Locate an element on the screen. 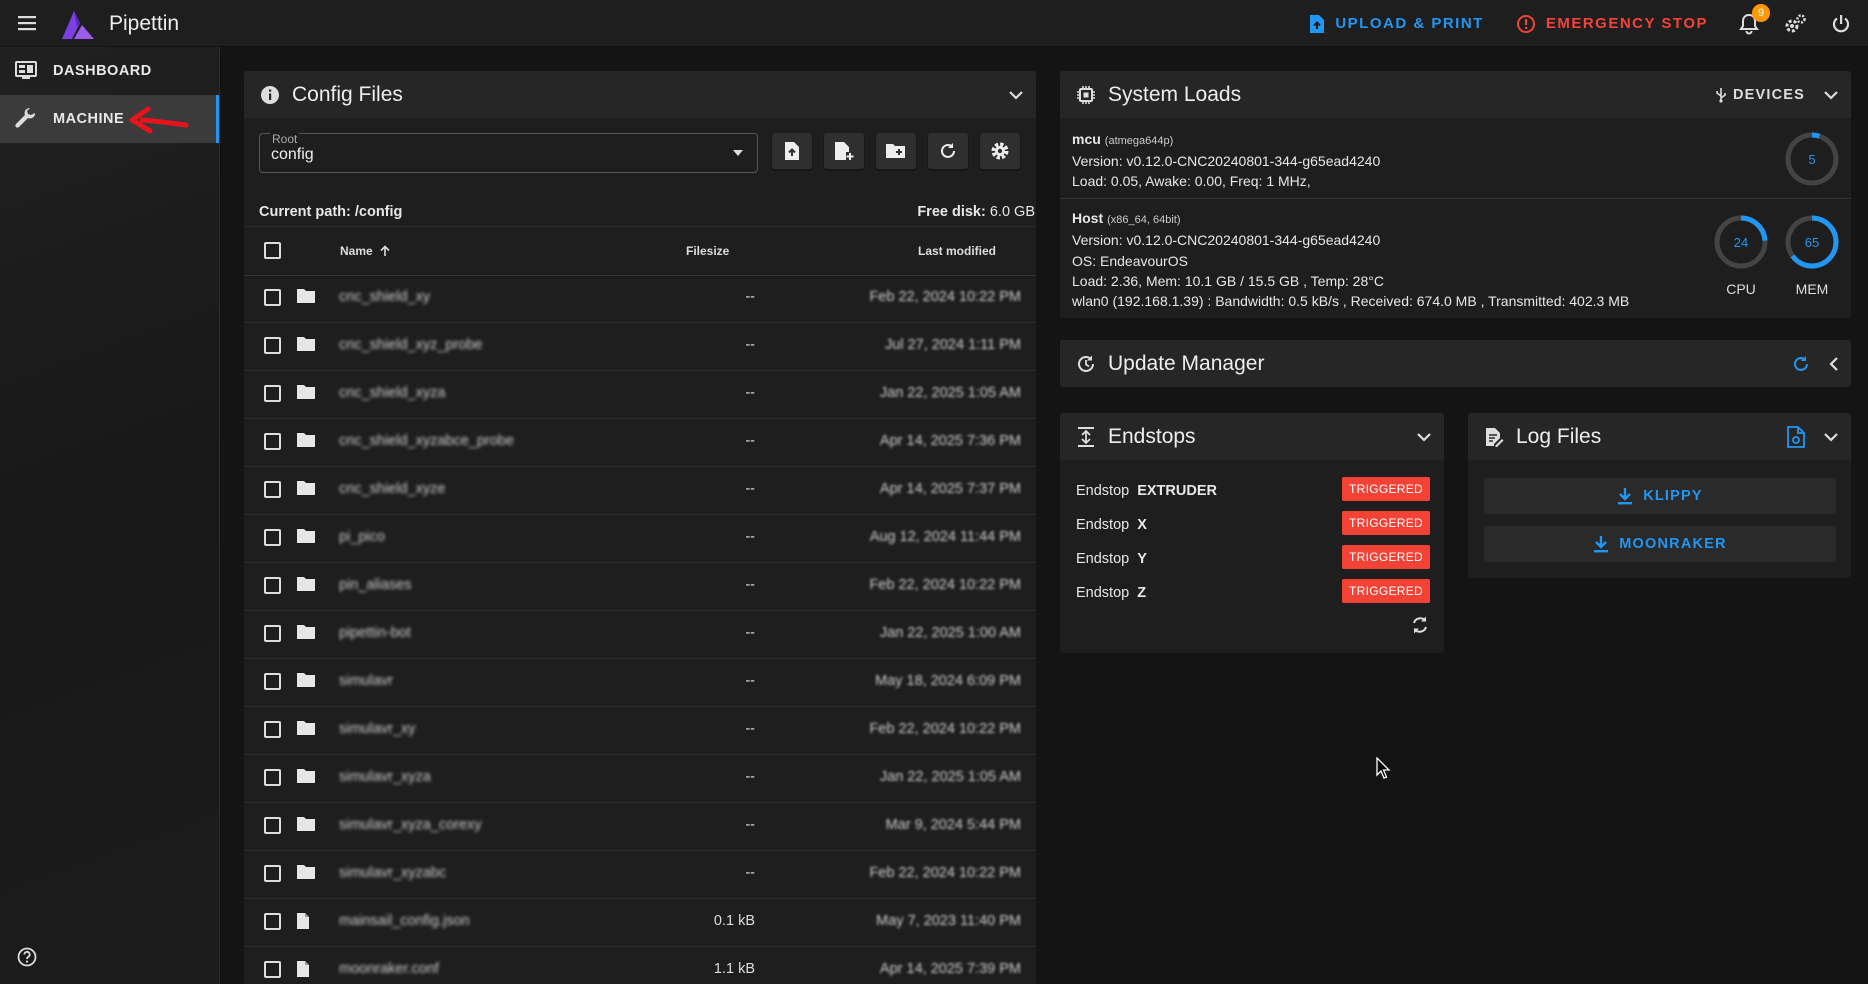 The height and width of the screenshot is (984, 1868). sidebar-item-dashboard: DASHBOARD is located at coordinates (109, 71).